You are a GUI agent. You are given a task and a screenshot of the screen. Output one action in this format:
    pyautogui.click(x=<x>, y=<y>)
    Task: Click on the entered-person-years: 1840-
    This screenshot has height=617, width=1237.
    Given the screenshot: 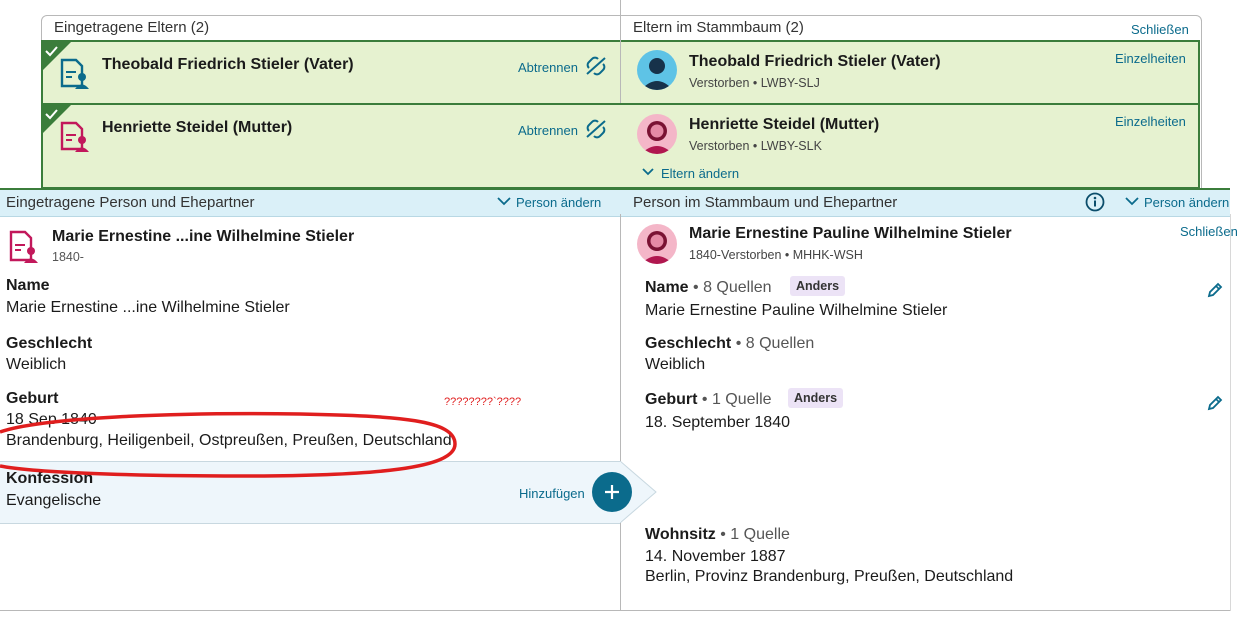 What is the action you would take?
    pyautogui.click(x=68, y=257)
    